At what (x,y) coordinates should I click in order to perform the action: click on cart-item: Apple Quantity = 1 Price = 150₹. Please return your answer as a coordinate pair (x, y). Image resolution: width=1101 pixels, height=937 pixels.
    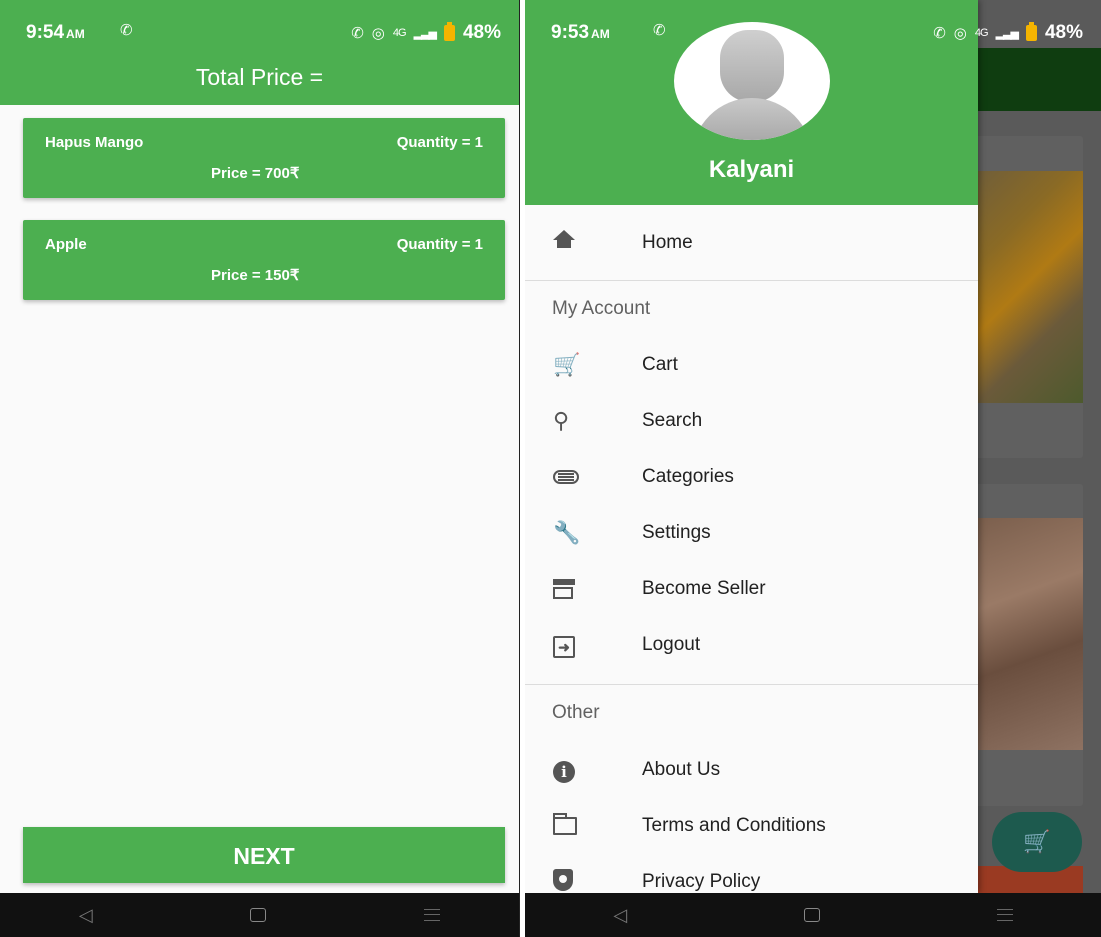
    Looking at the image, I should click on (264, 260).